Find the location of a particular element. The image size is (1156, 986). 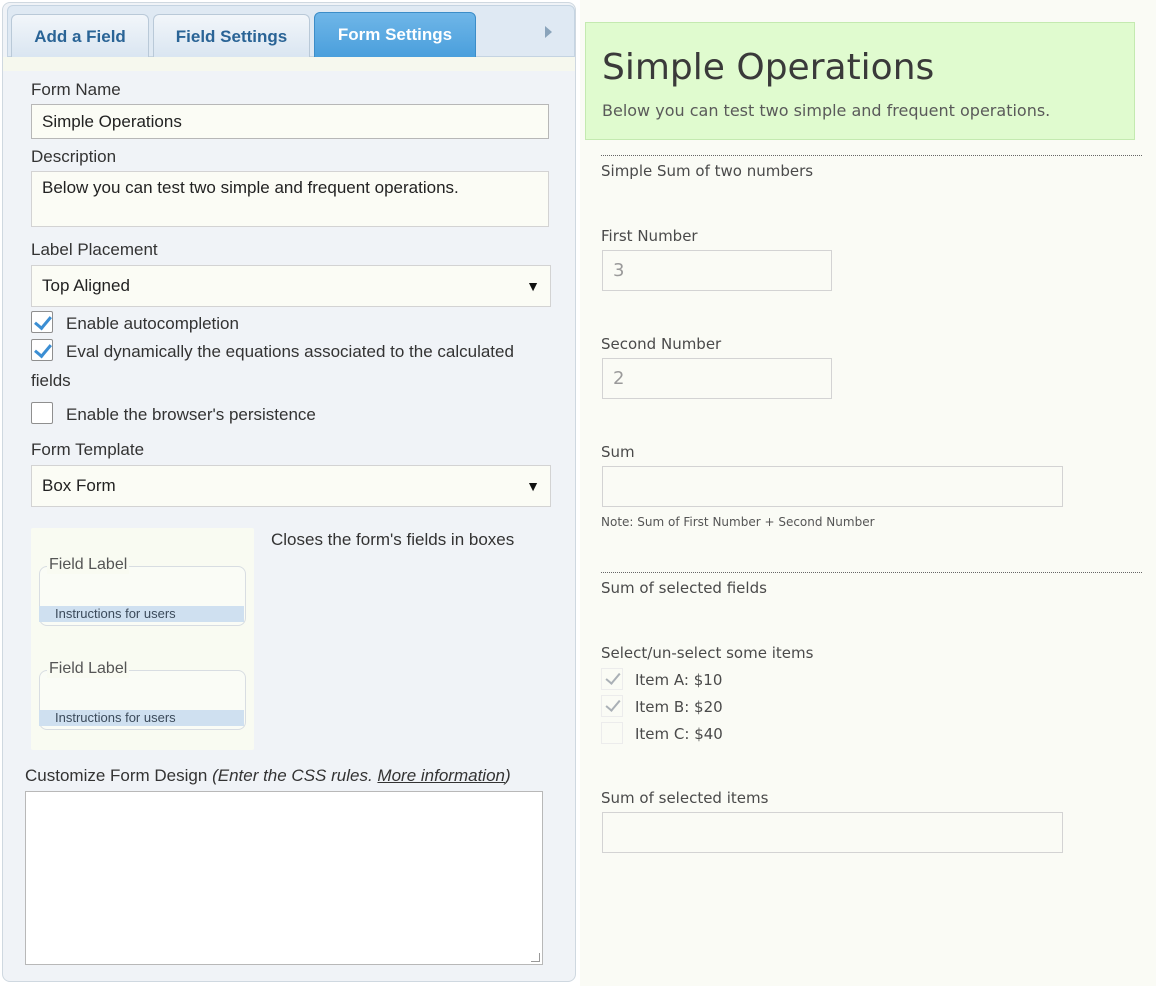

more-information-link: More information is located at coordinates (441, 775).